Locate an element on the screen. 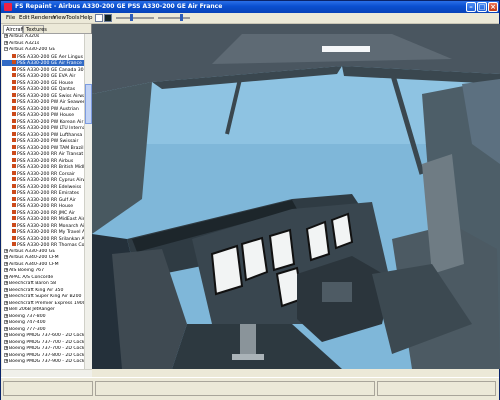 The height and width of the screenshot is (400, 500). tree-item-row: PSS A330-200 RR Edelweiss is located at coordinates (43, 186).